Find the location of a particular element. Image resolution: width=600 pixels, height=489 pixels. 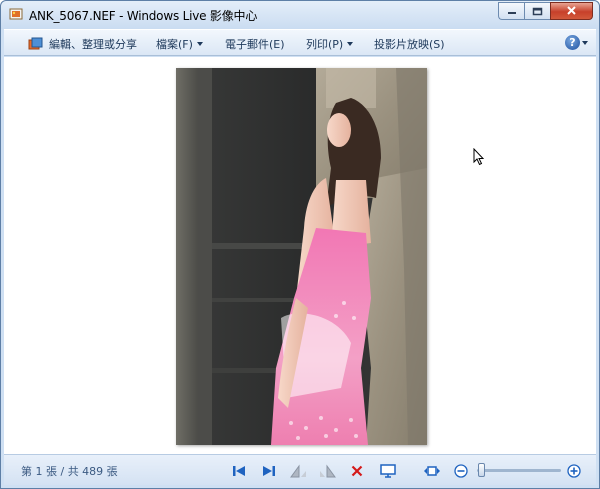

rotate-left-button is located at coordinates (299, 471).